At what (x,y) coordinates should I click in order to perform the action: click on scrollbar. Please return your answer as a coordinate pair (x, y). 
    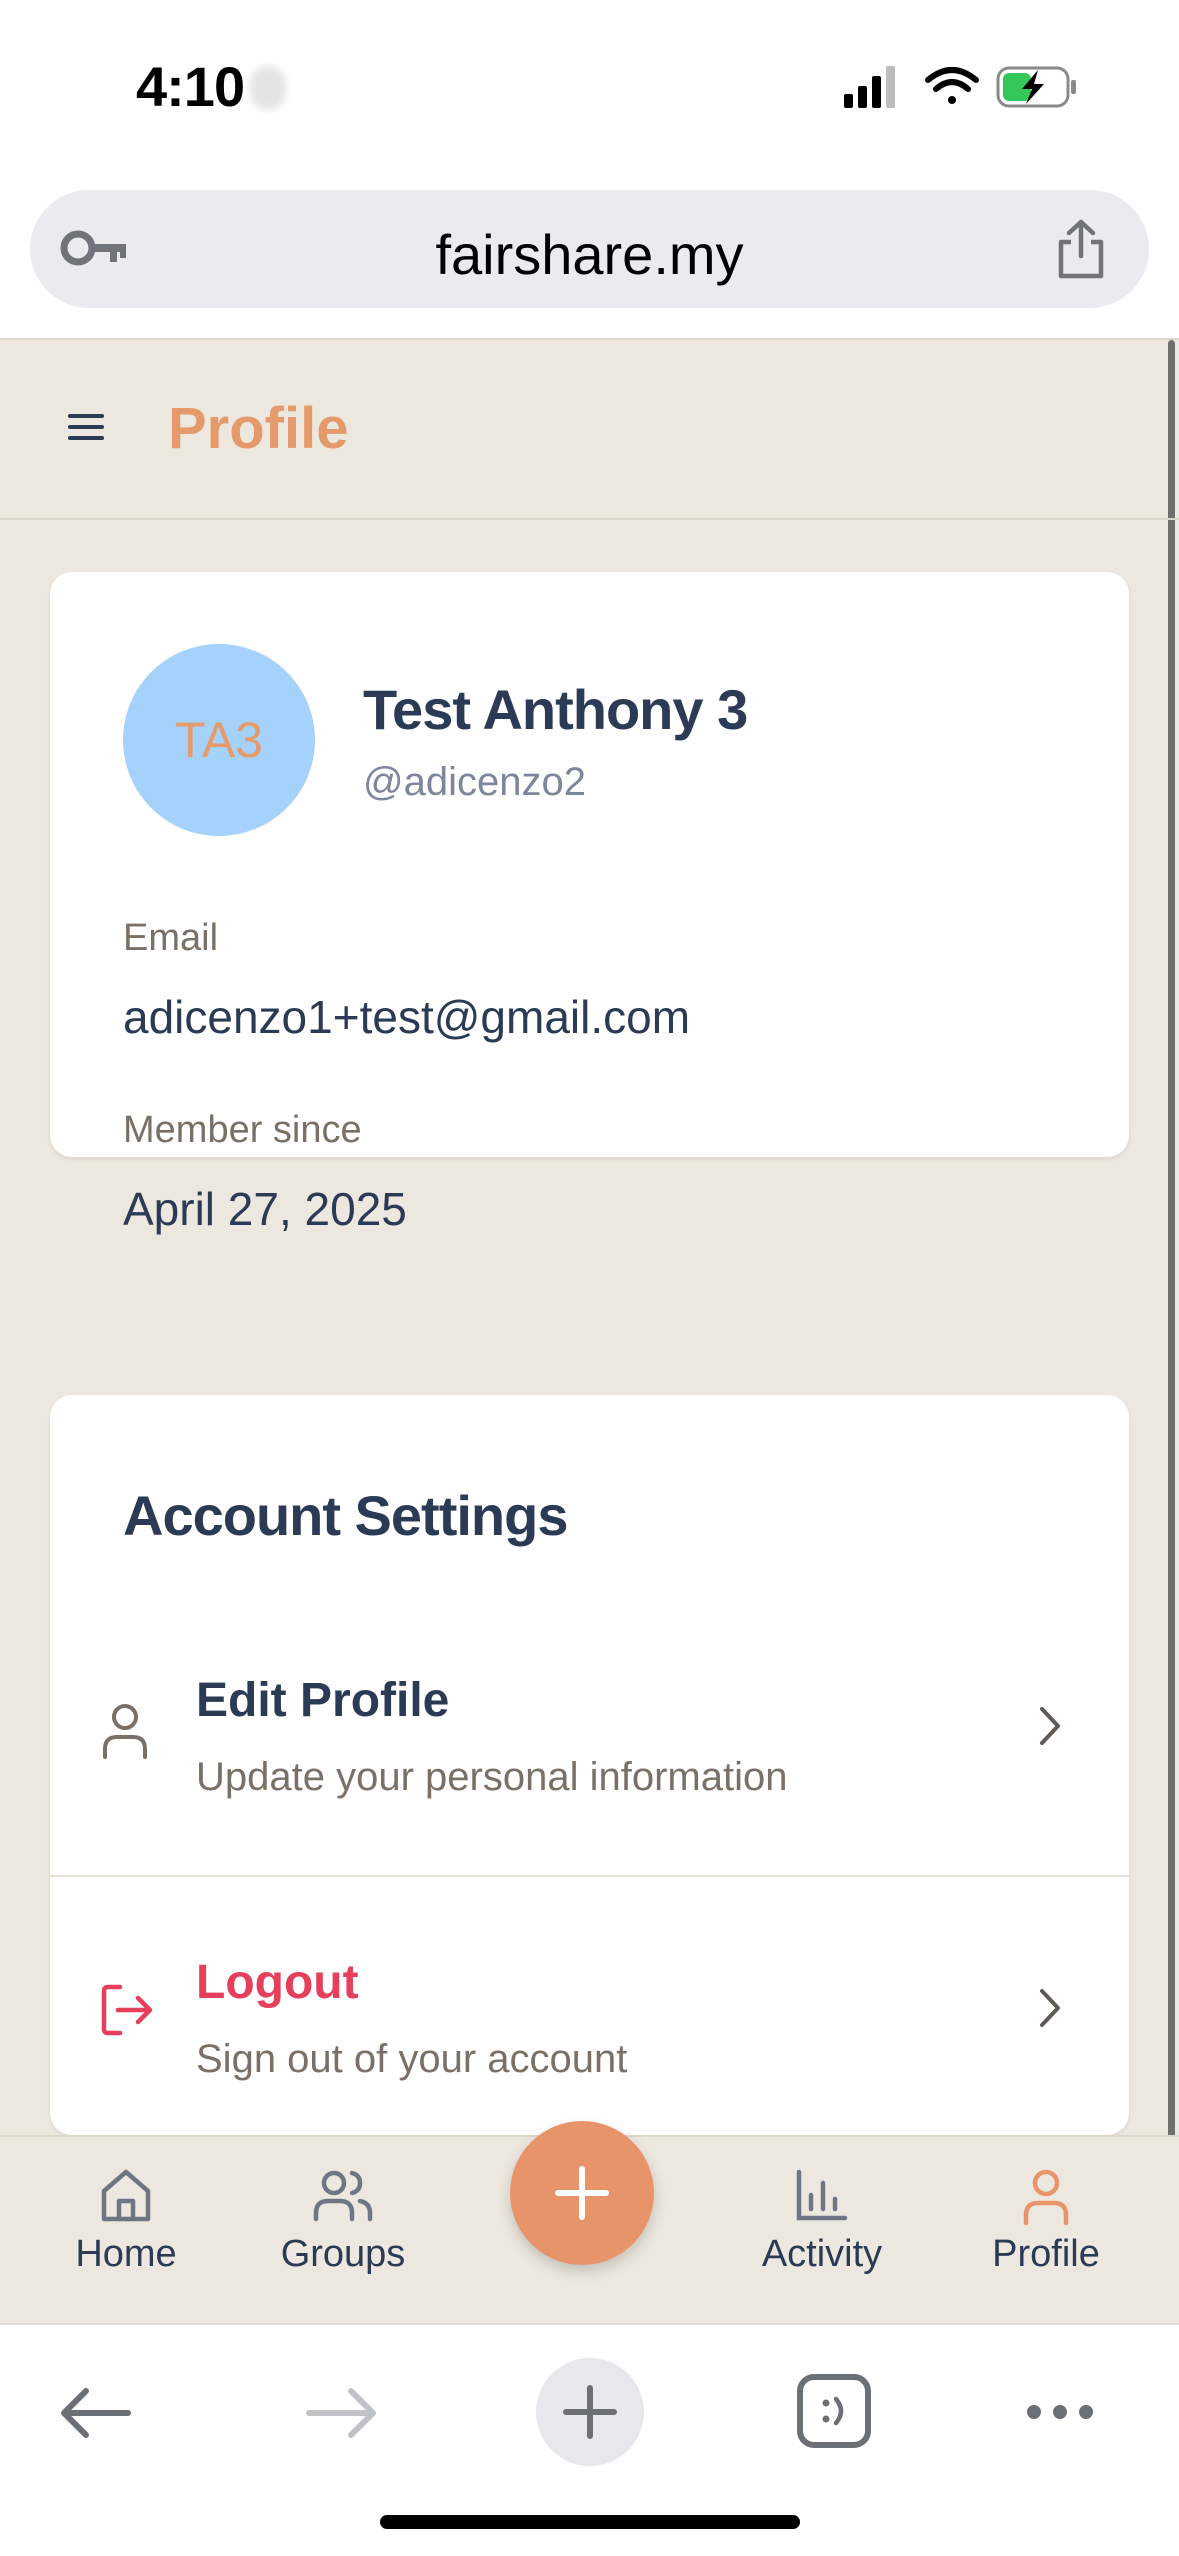
    Looking at the image, I should click on (1171, 1237).